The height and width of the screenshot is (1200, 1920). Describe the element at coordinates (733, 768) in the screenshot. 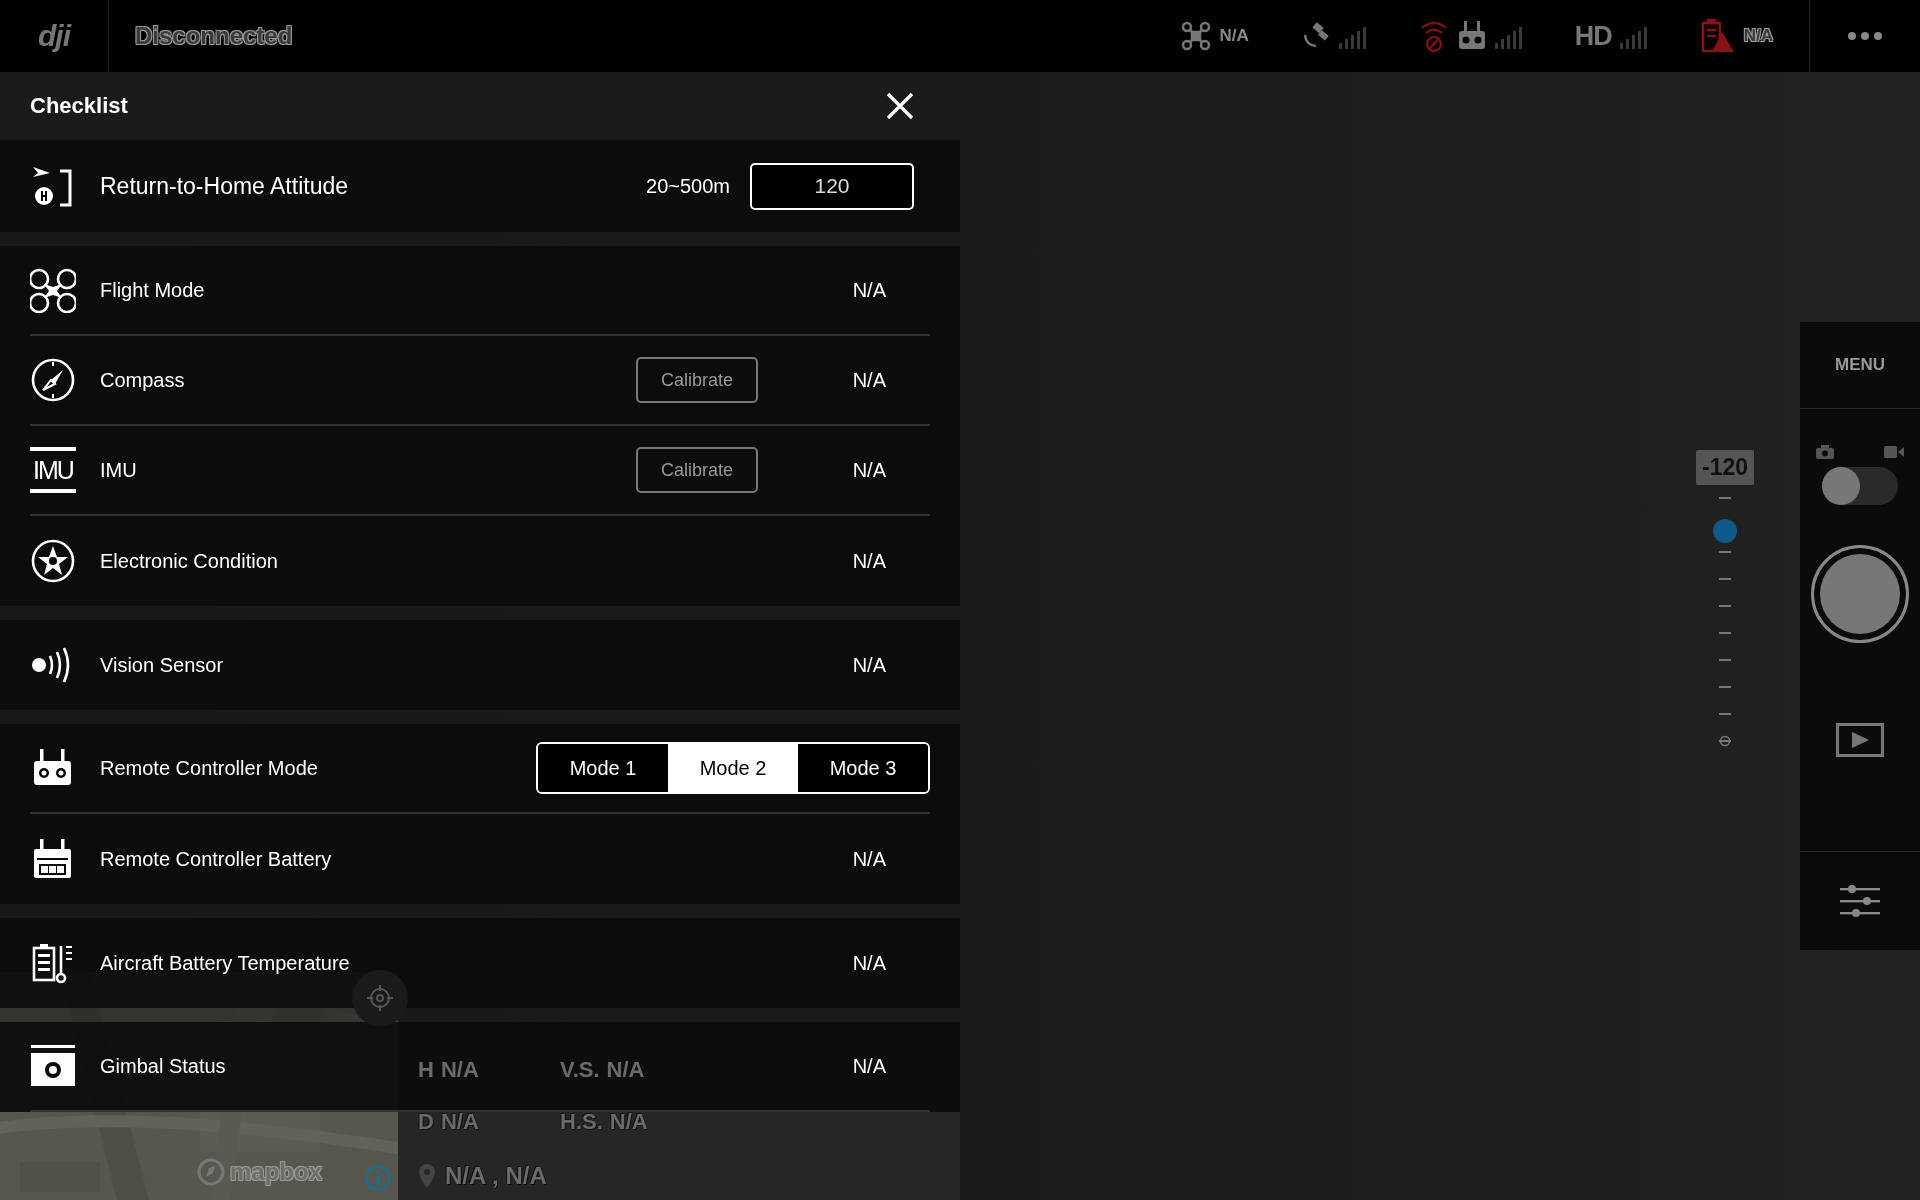

I see `mode-tab: Mode 2` at that location.